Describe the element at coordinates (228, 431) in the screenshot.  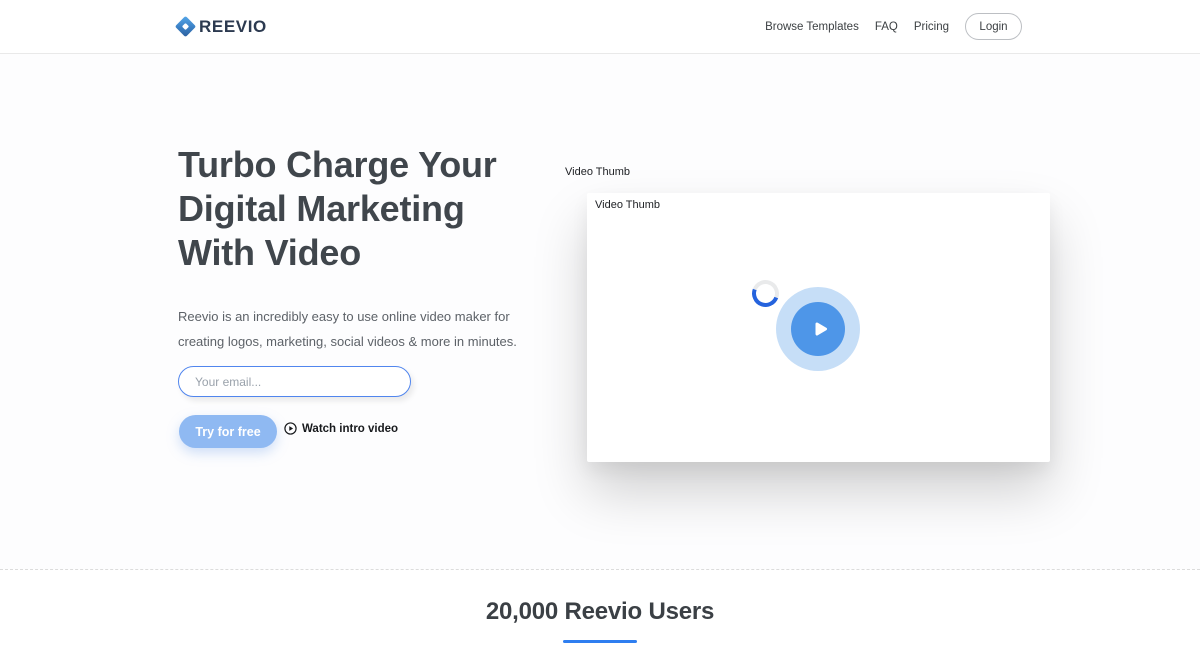
I see `try-for-free-button: Try for free` at that location.